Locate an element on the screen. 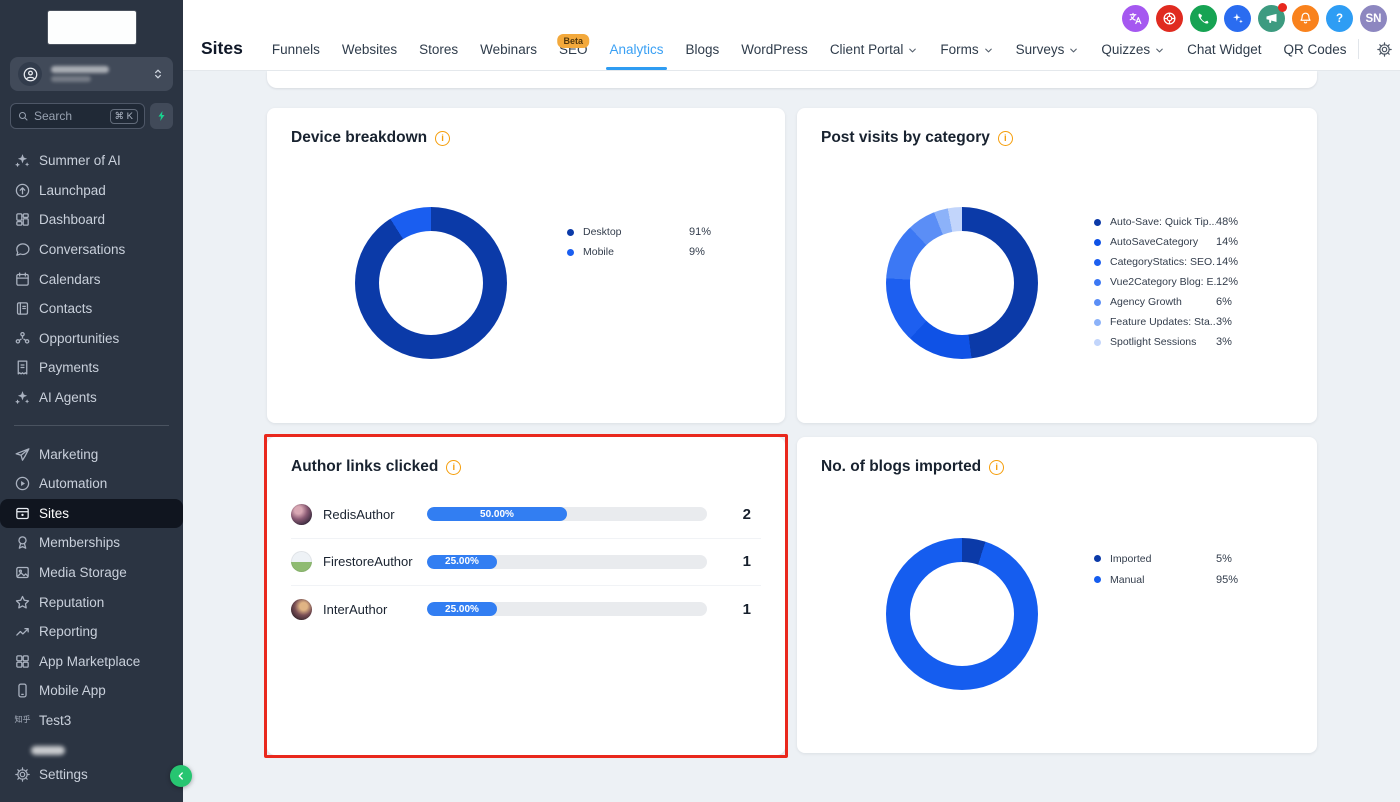  sidebar-item: Launchpad is located at coordinates (91, 191).